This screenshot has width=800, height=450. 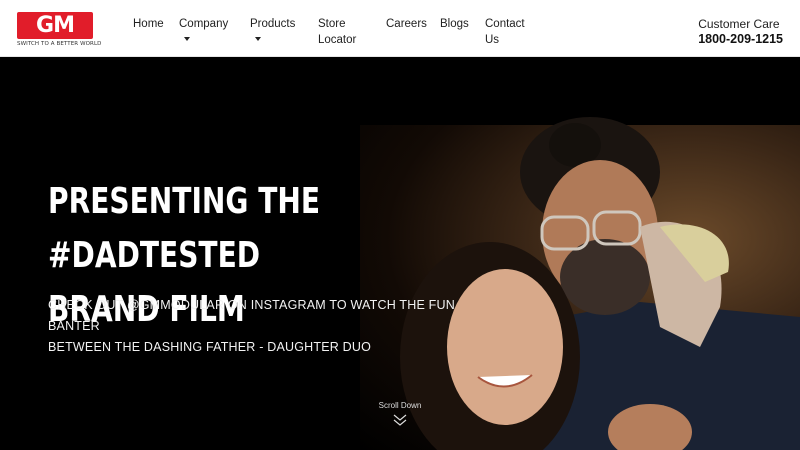 I want to click on nav-contact-line1: Contact, so click(x=505, y=24).